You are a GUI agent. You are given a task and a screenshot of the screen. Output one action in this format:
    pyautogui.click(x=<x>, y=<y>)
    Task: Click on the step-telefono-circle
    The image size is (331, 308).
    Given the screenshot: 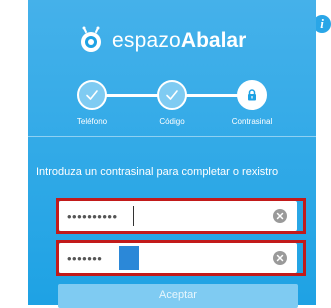 What is the action you would take?
    pyautogui.click(x=92, y=95)
    